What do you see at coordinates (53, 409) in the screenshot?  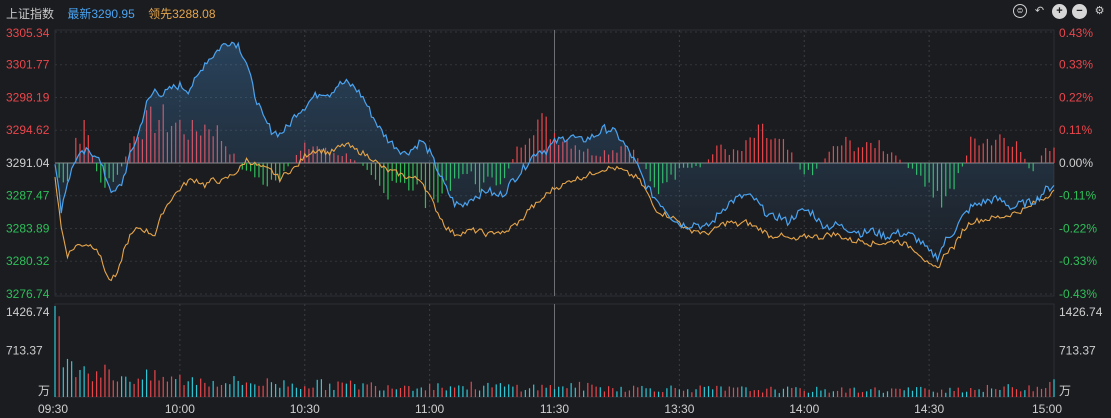 I see `time-tick-label: 09:30` at bounding box center [53, 409].